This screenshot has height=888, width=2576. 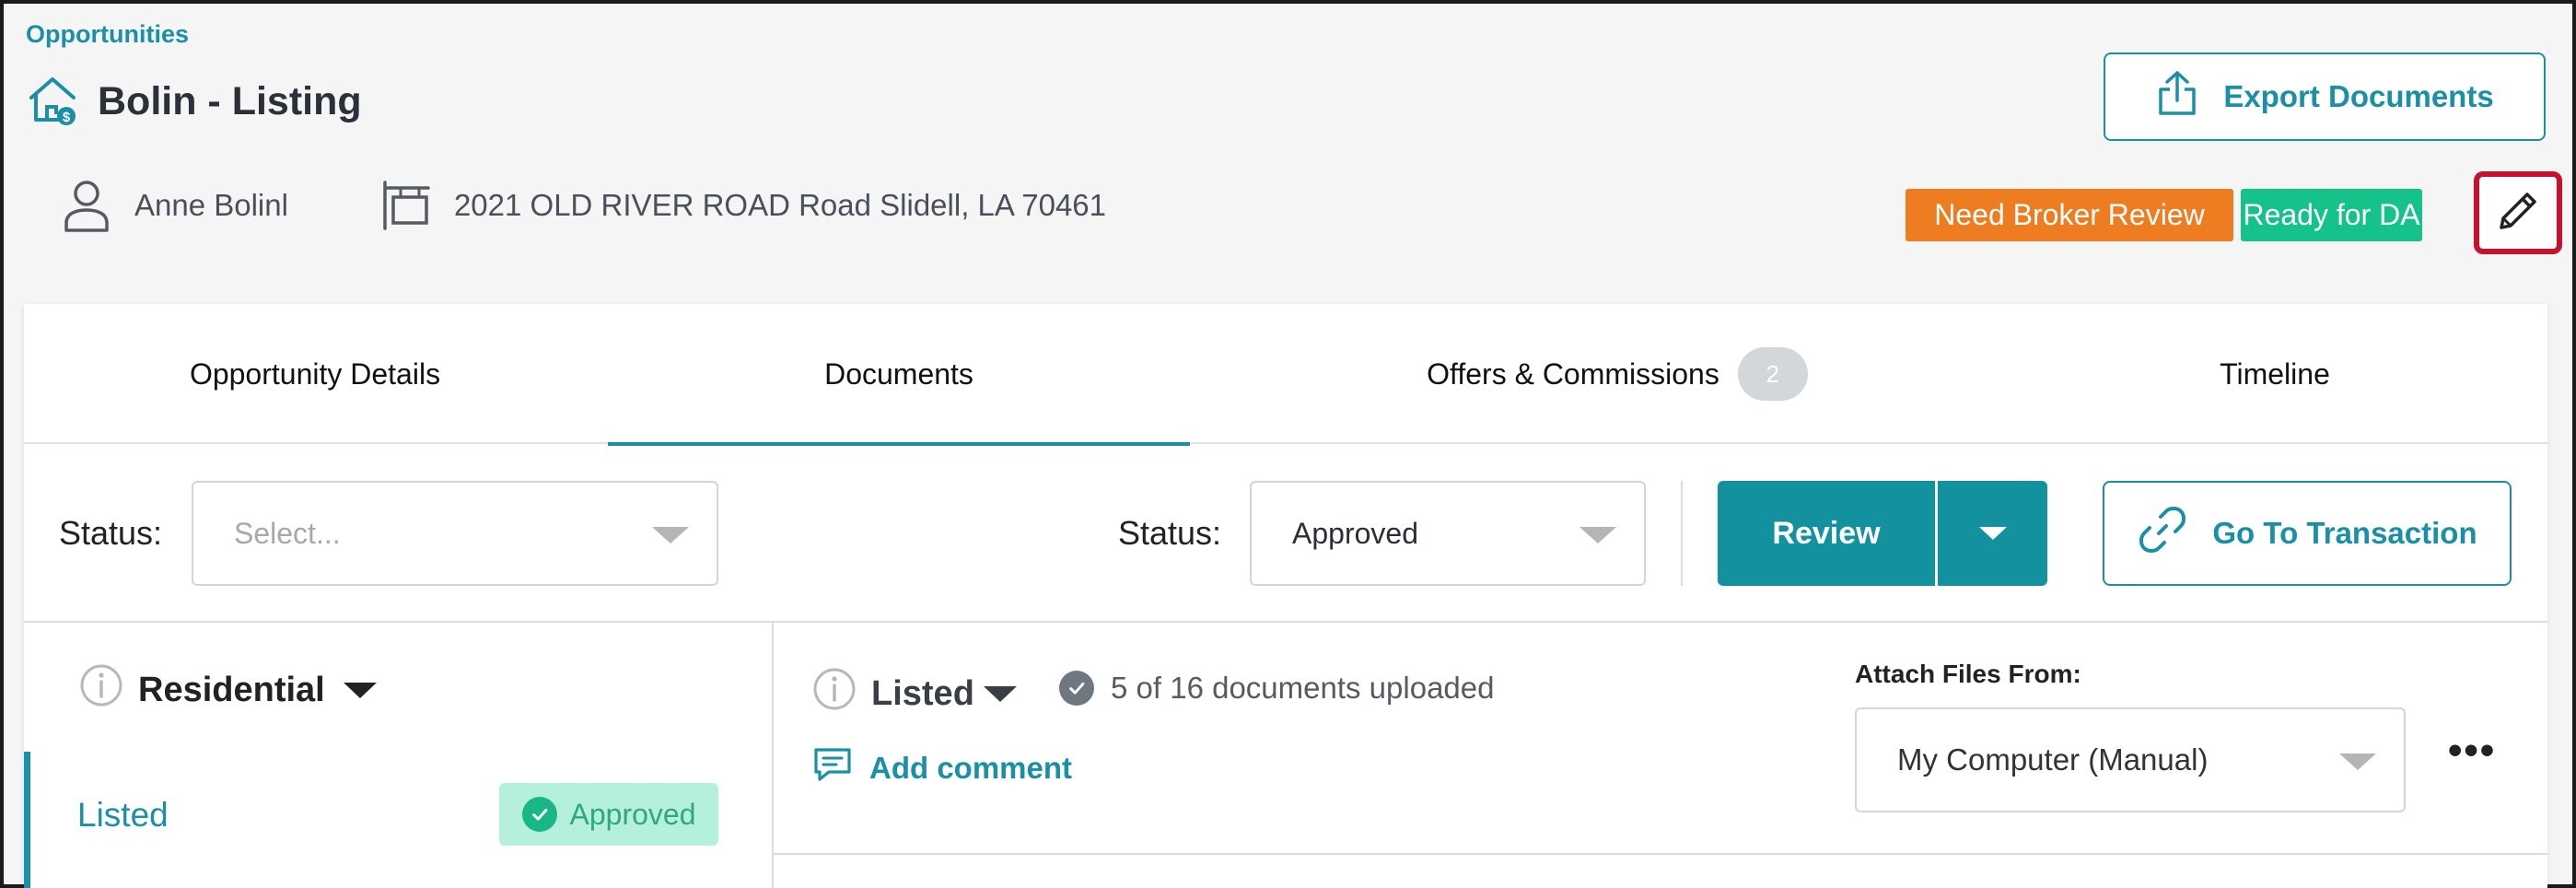 I want to click on stage-dropdown: Listed, so click(x=914, y=693).